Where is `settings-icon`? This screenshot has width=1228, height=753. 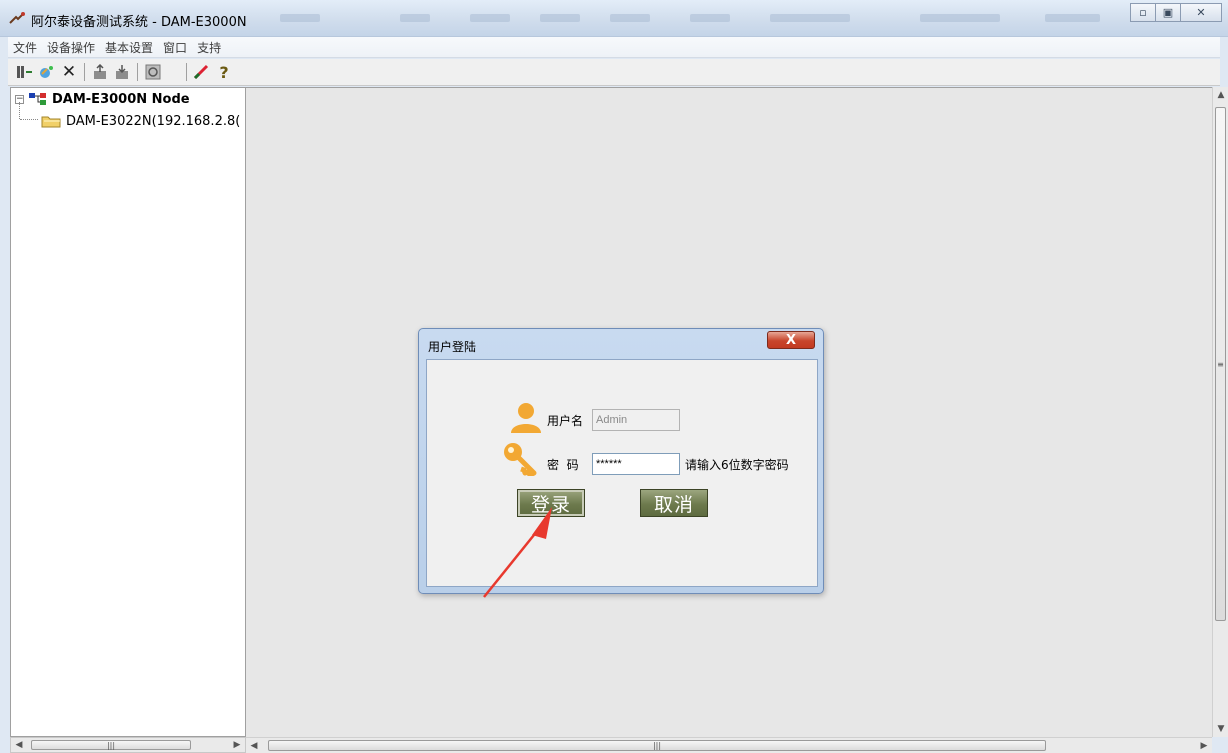
settings-icon is located at coordinates (153, 72).